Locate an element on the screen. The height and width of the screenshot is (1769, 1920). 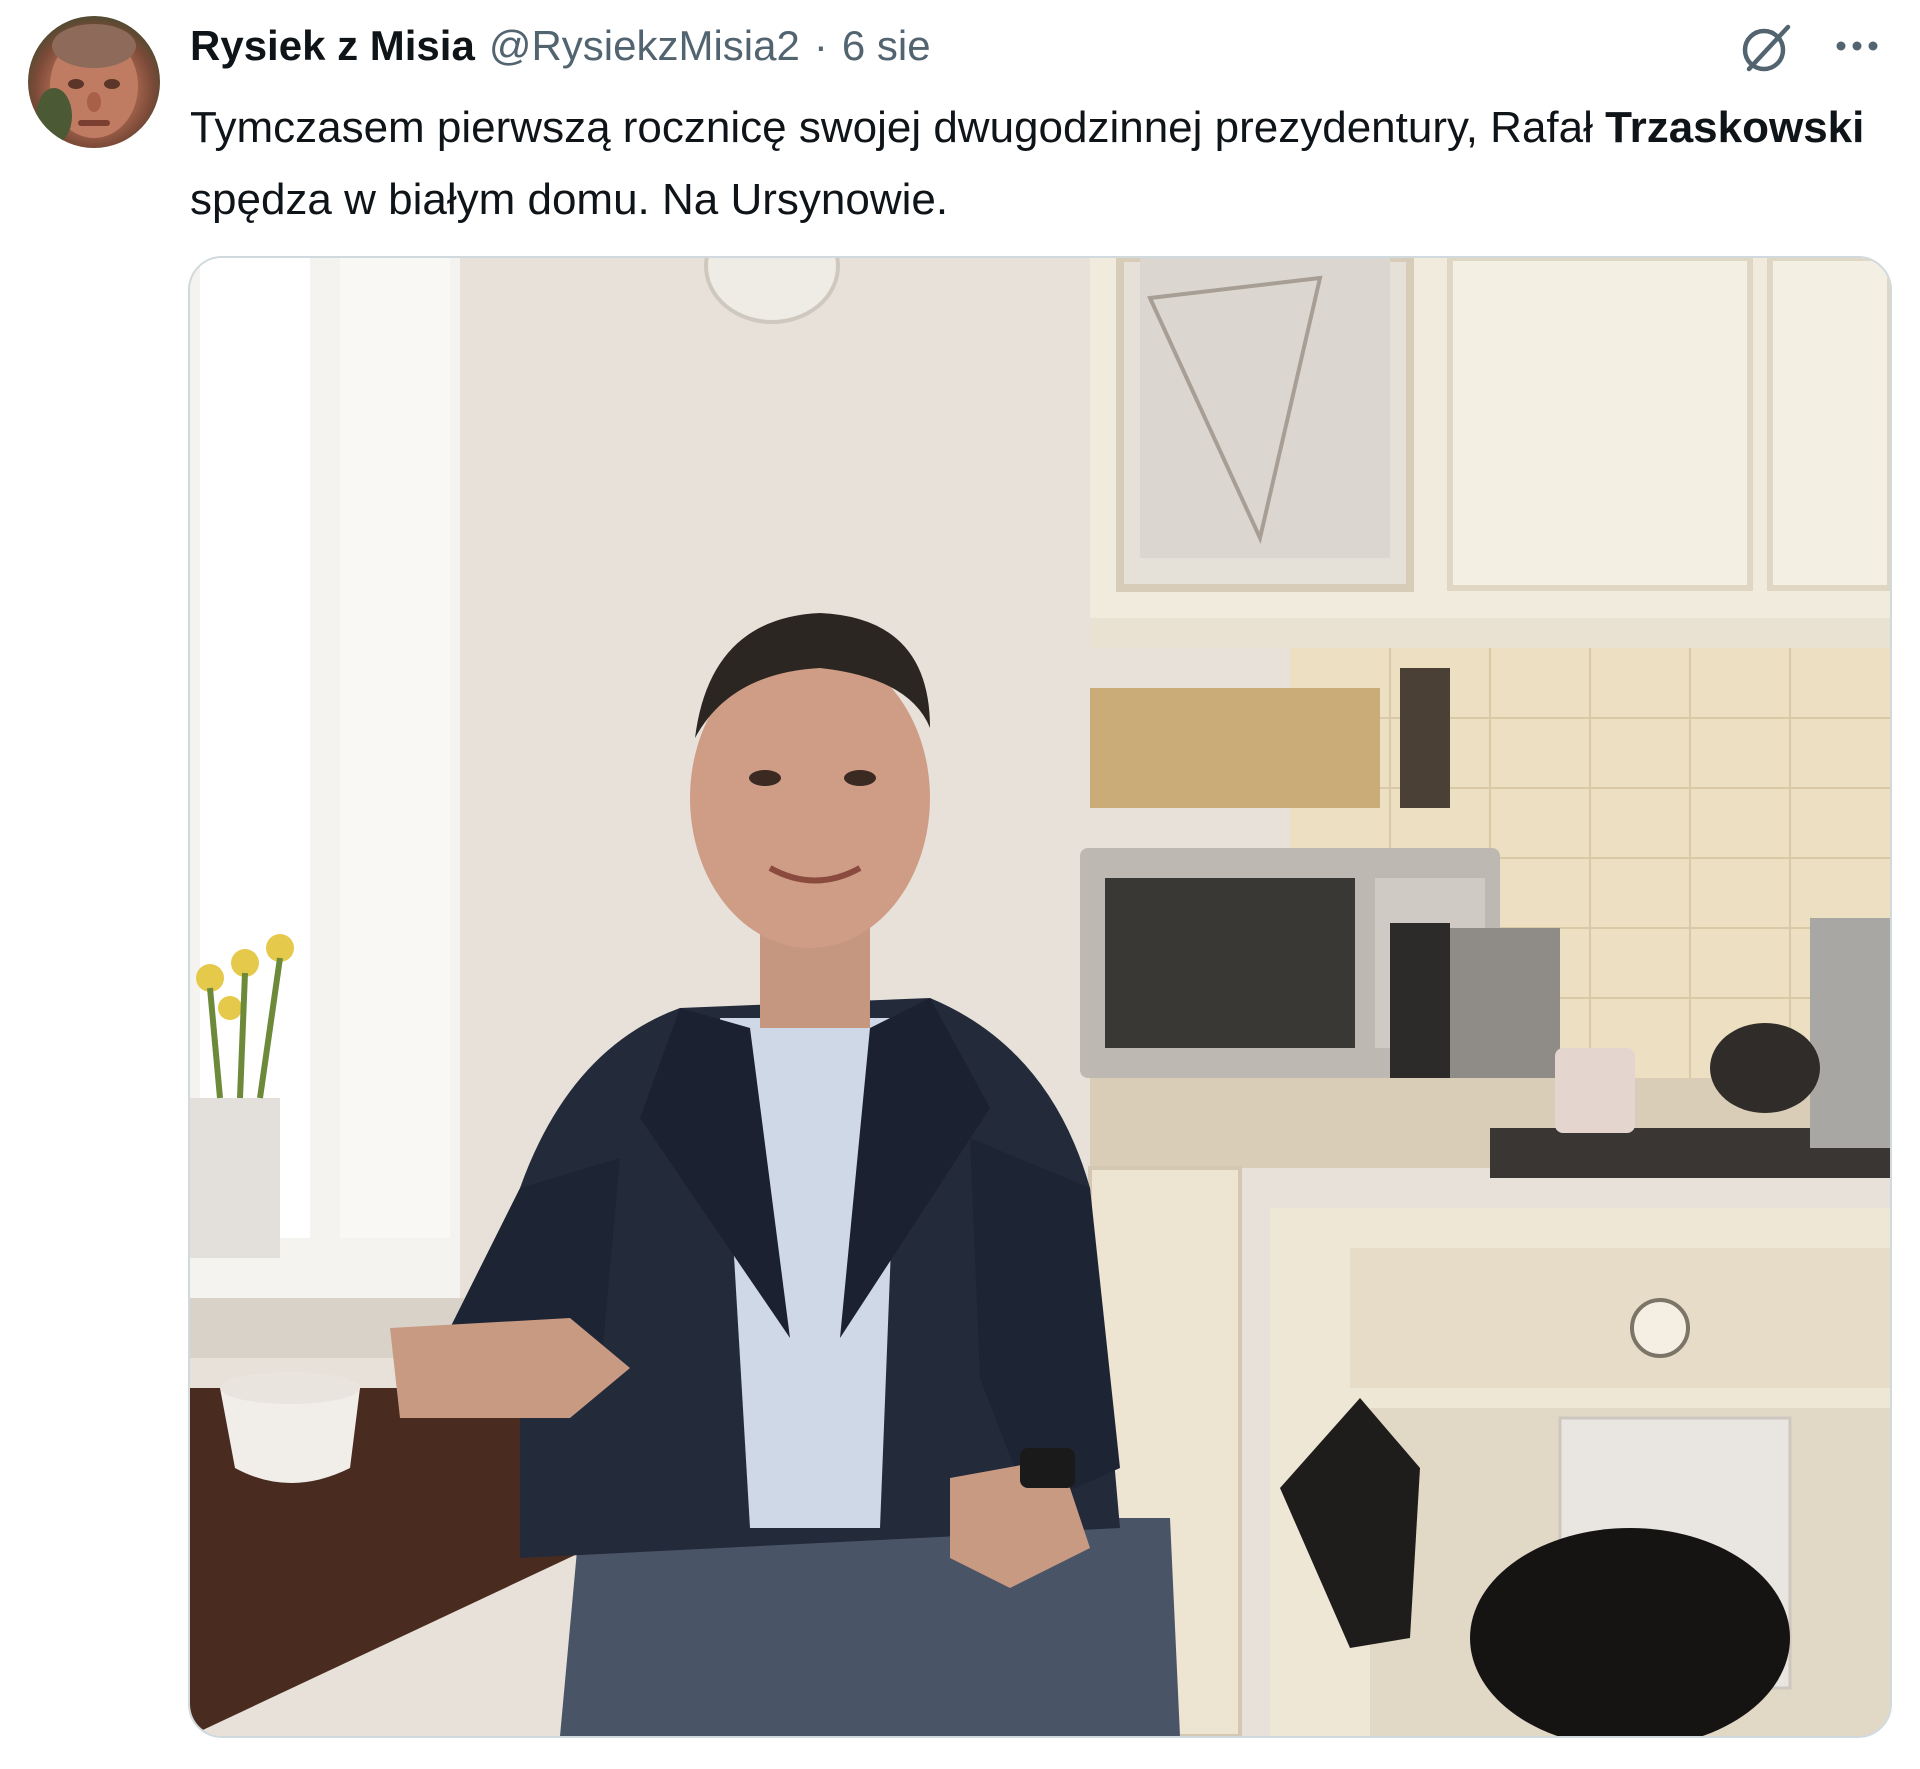
tweet-header: Rysiek z Misia @RysiekzMisia2 · 6 sie is located at coordinates (560, 46).